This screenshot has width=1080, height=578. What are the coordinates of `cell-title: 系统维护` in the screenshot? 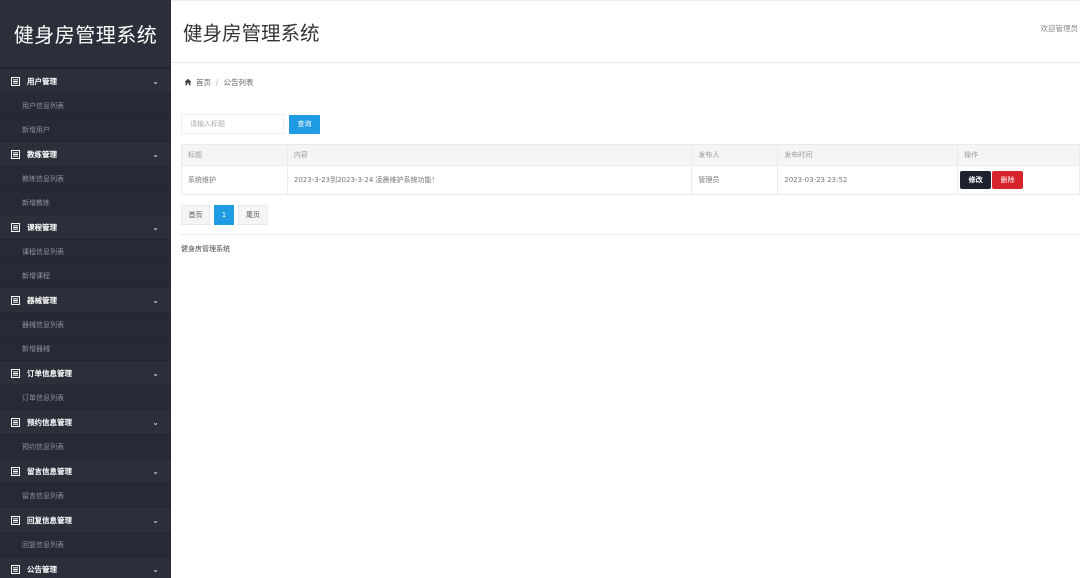 It's located at (234, 180).